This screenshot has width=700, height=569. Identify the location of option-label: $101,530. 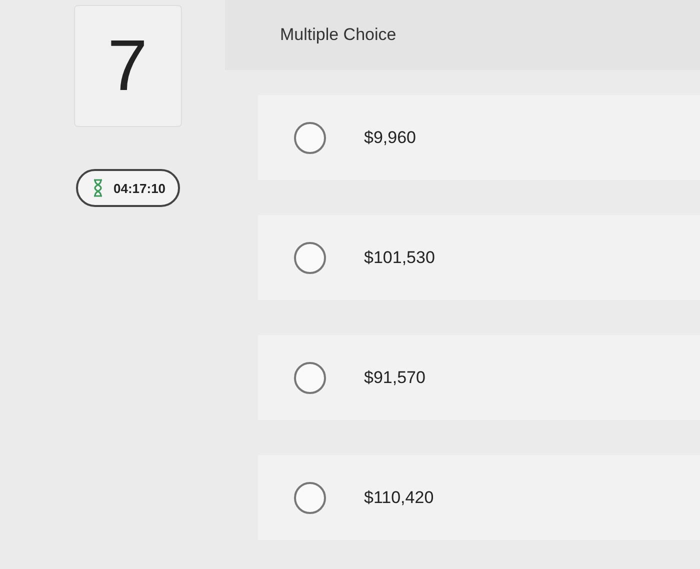
(399, 258).